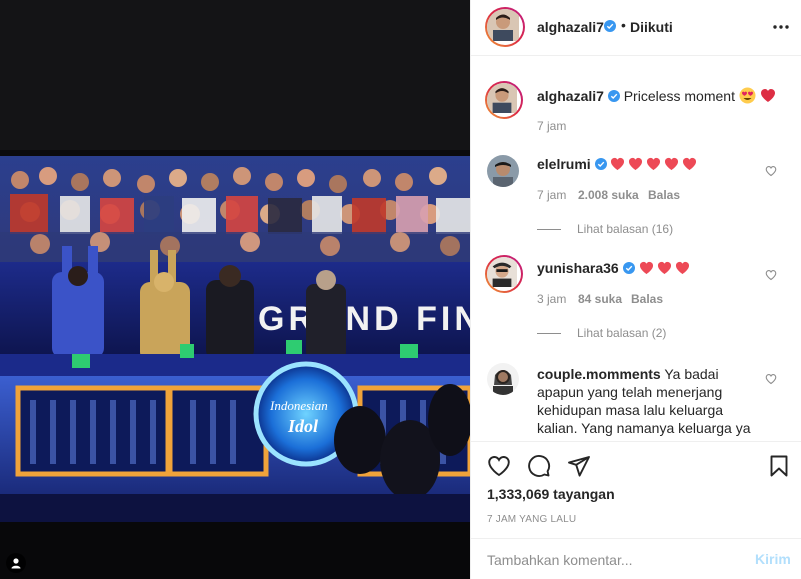  What do you see at coordinates (599, 374) in the screenshot?
I see `comment-username: couple.momments` at bounding box center [599, 374].